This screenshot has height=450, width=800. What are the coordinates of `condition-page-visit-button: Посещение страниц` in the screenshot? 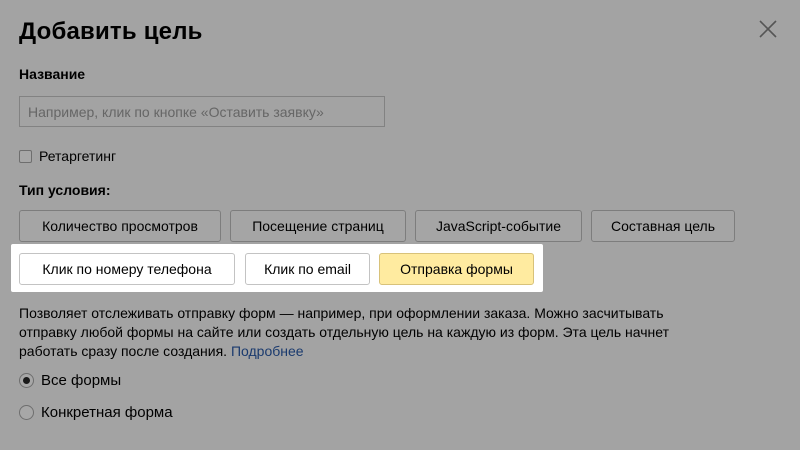 It's located at (318, 226).